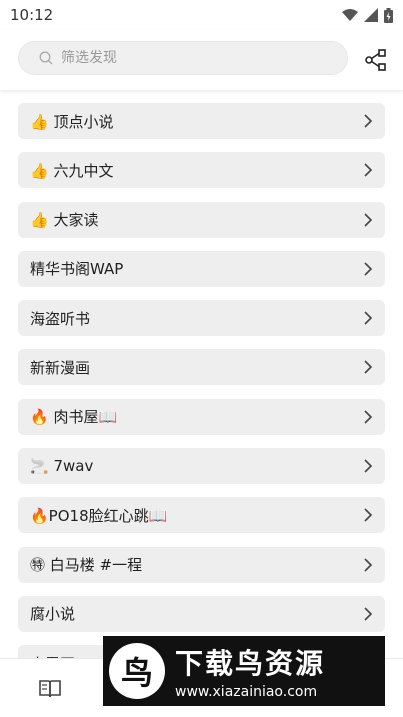 This screenshot has width=403, height=717. I want to click on source-item-label: 👍 顶点小说, so click(72, 121).